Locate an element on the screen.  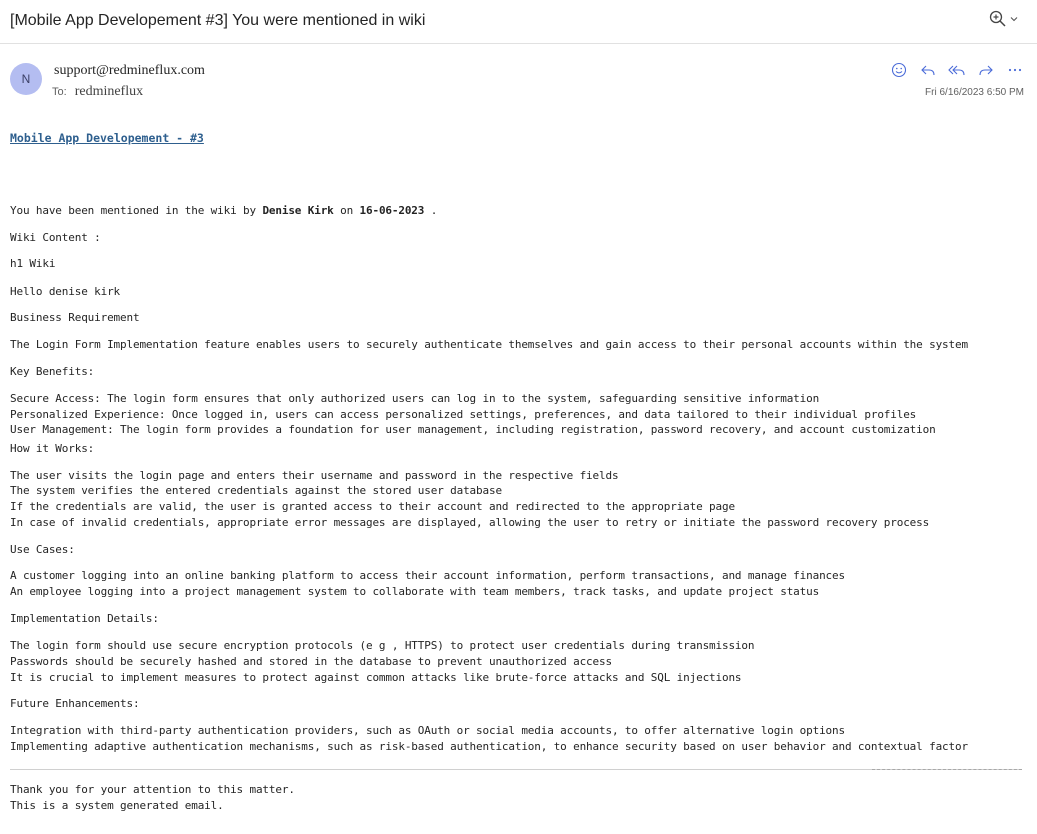
reply-icon is located at coordinates (928, 70).